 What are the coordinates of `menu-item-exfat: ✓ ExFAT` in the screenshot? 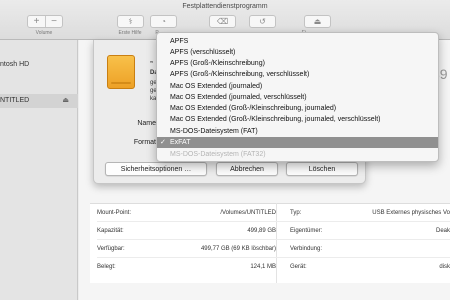 It's located at (297, 142).